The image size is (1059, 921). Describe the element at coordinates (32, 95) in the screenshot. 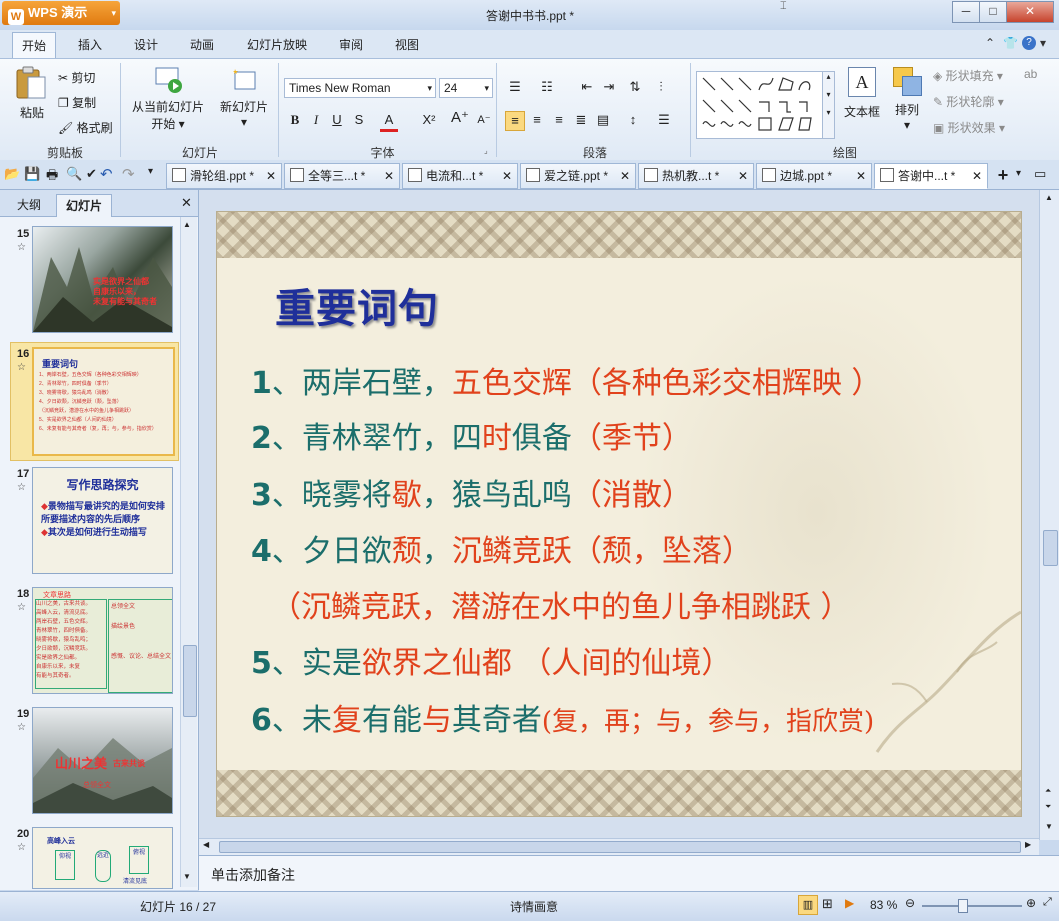

I see `paste-button: 粘贴` at that location.